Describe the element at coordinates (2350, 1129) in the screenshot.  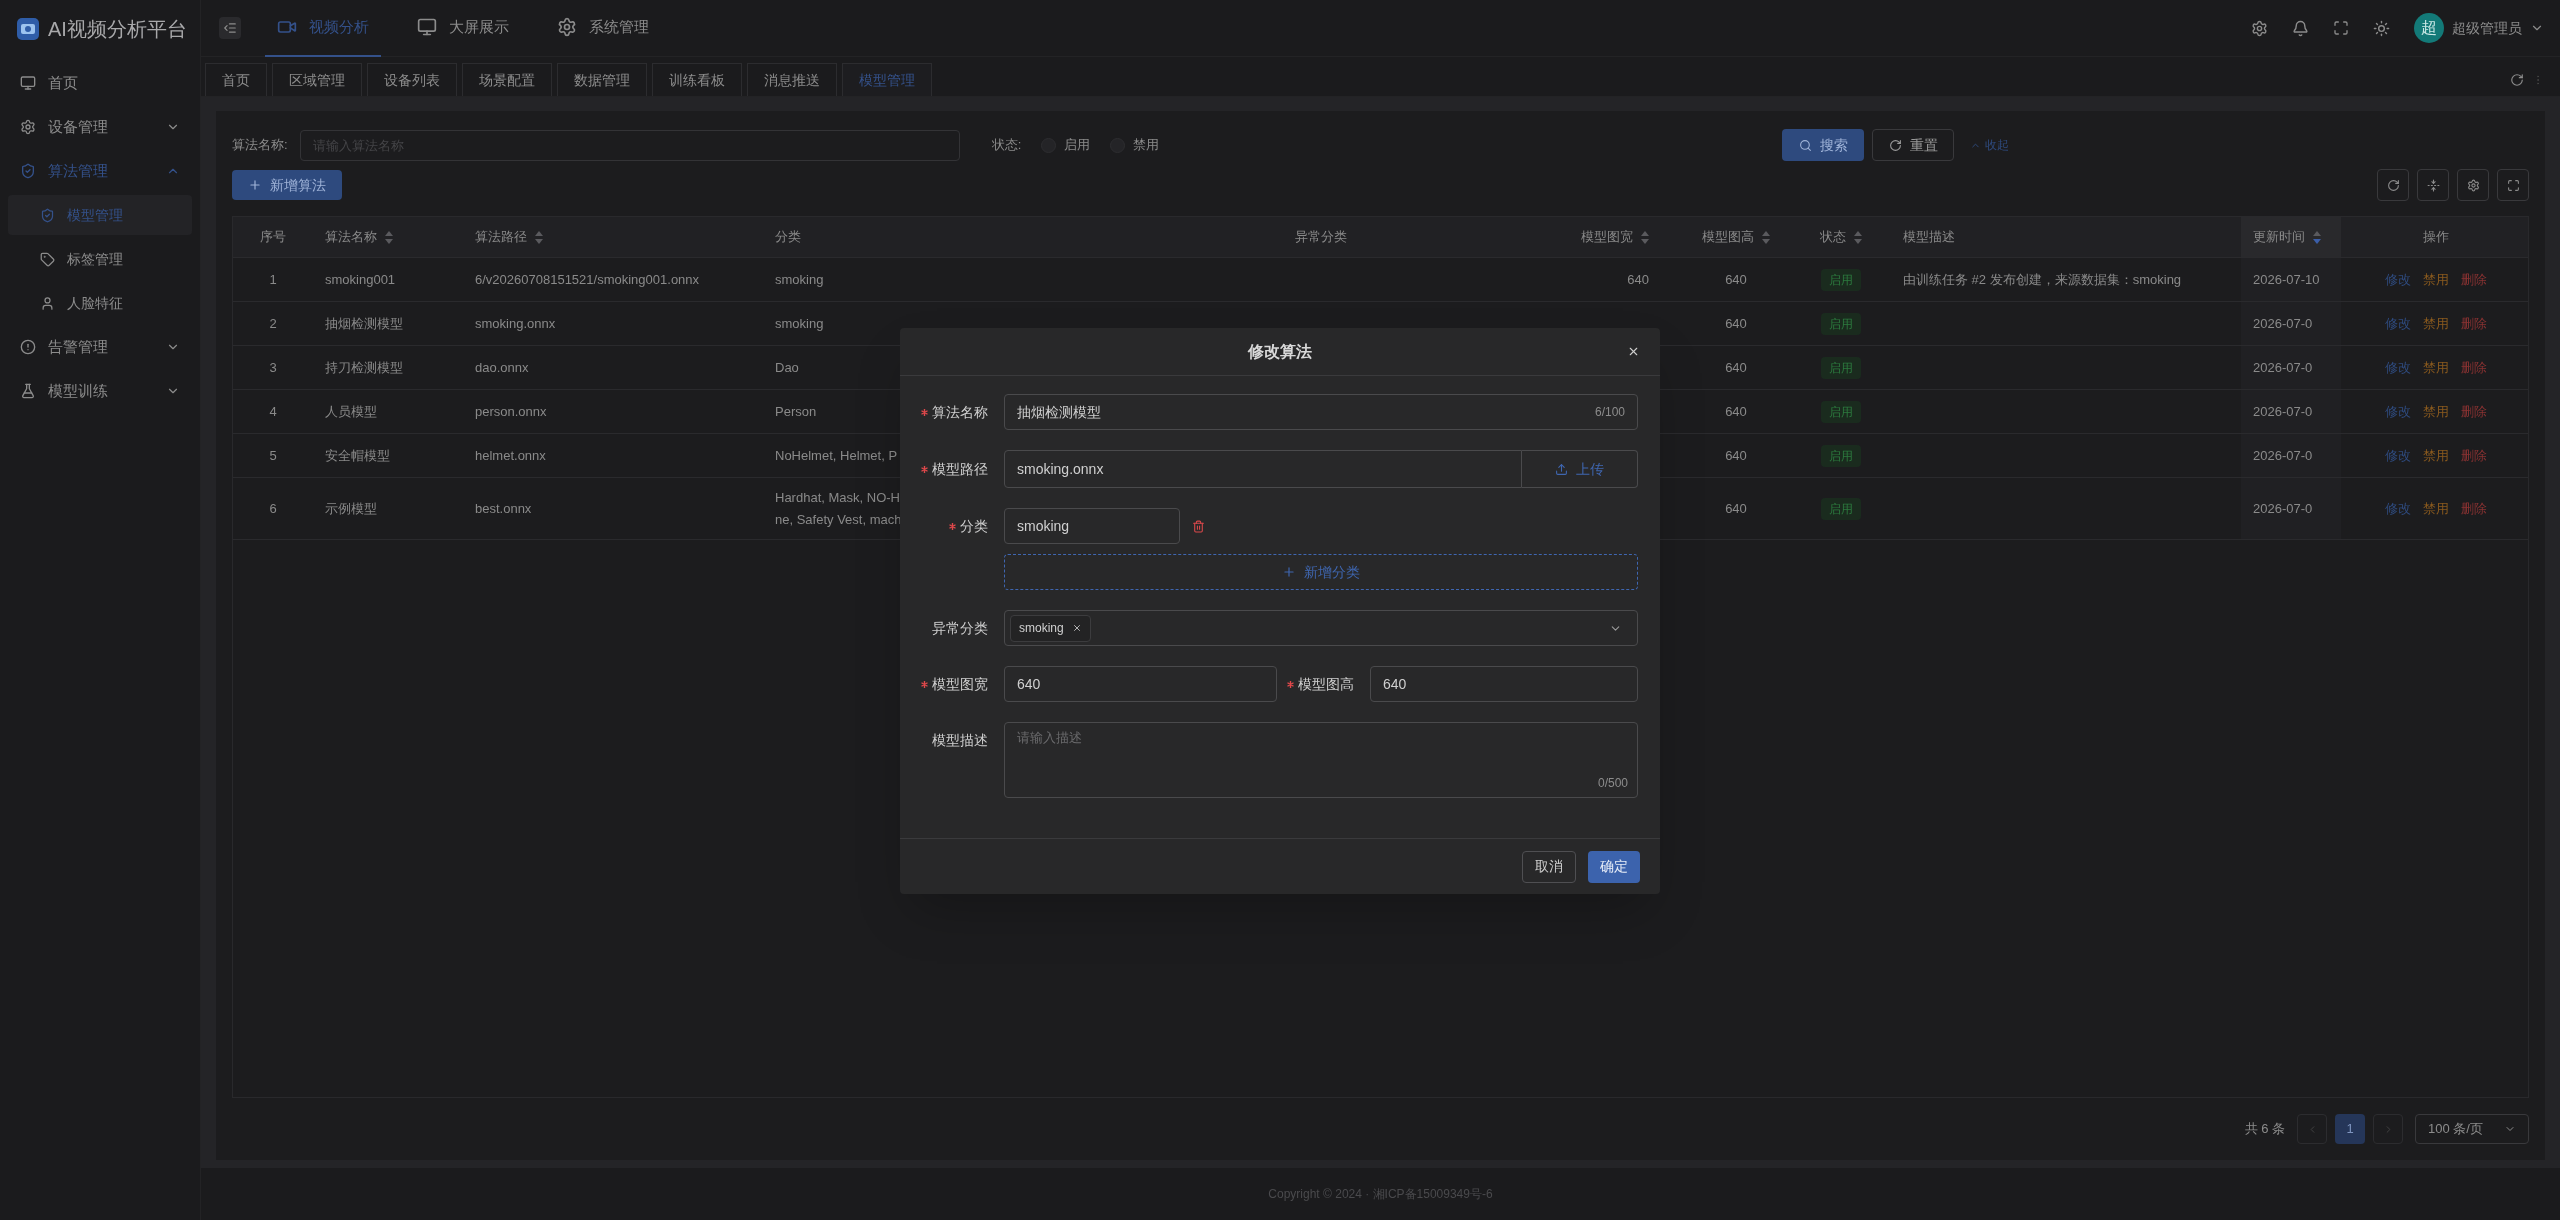
I see `page-button: 1` at that location.